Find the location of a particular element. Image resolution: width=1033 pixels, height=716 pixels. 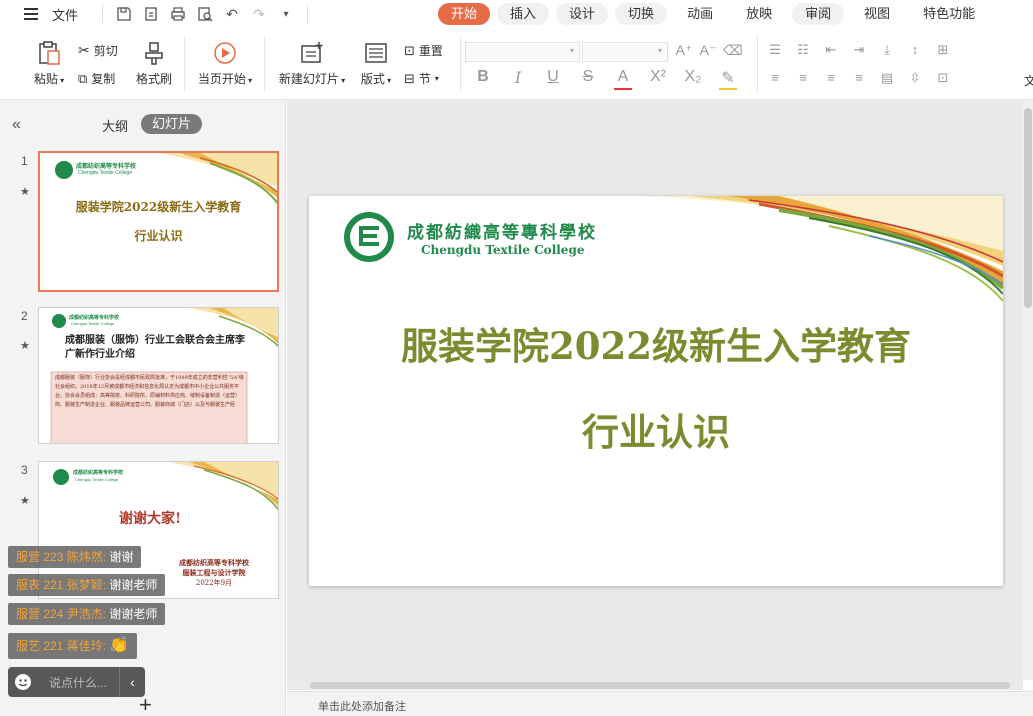

redo-icon: ↷ is located at coordinates (259, 14).